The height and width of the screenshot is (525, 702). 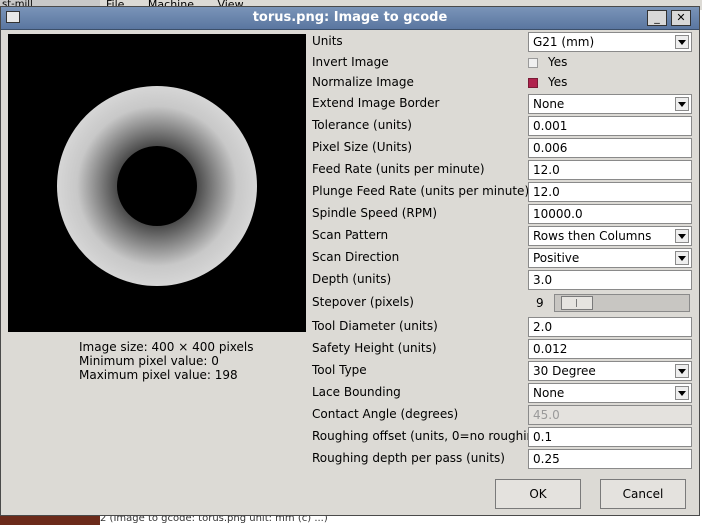 What do you see at coordinates (503, 170) in the screenshot?
I see `feed-rate-row: Feed Rate (units per minute) 12.0` at bounding box center [503, 170].